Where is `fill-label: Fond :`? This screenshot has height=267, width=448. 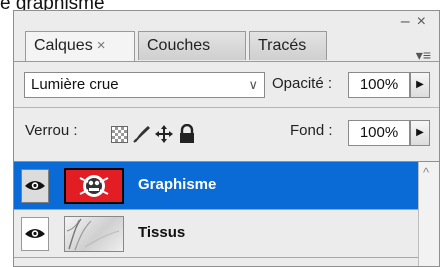
fill-label: Fond : is located at coordinates (311, 130).